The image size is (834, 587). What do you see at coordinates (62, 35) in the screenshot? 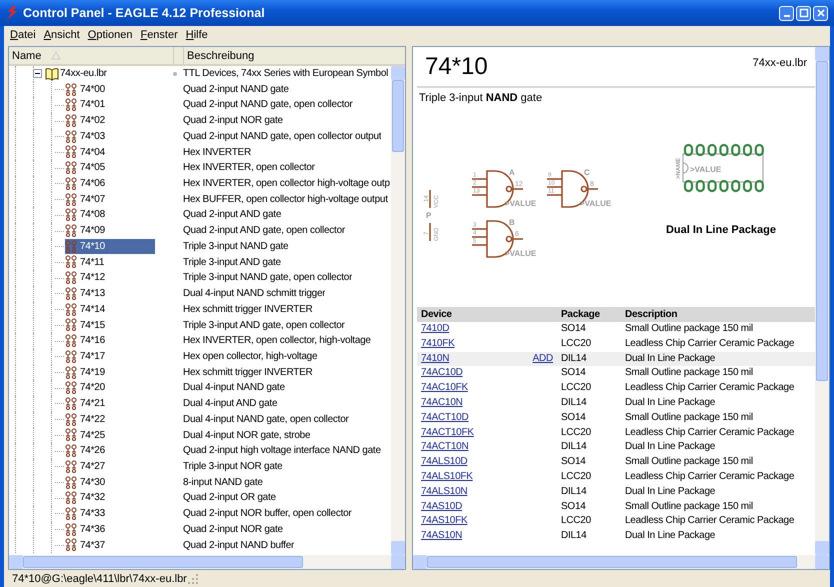
I see `menu-item: Ansicht` at bounding box center [62, 35].